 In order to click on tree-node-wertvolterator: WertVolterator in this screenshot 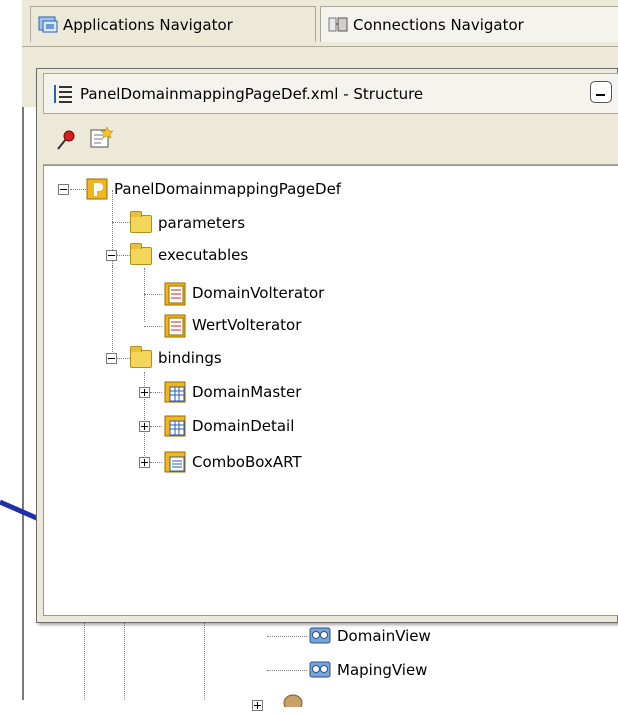, I will do `click(232, 325)`.